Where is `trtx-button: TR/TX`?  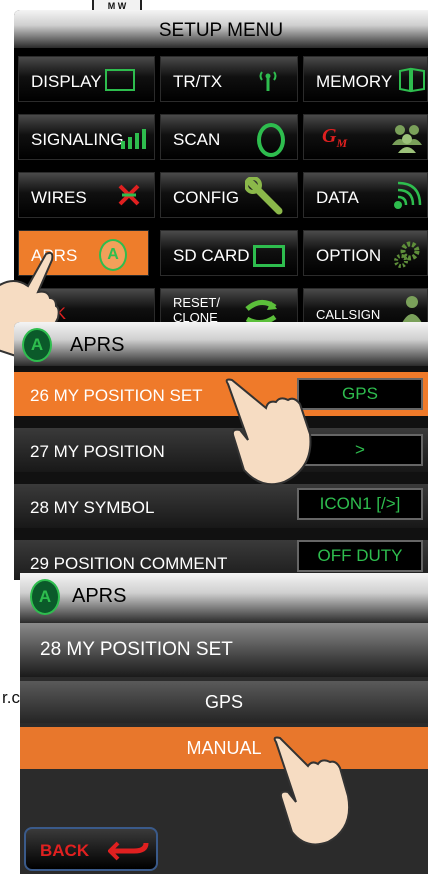
trtx-button: TR/TX is located at coordinates (229, 79).